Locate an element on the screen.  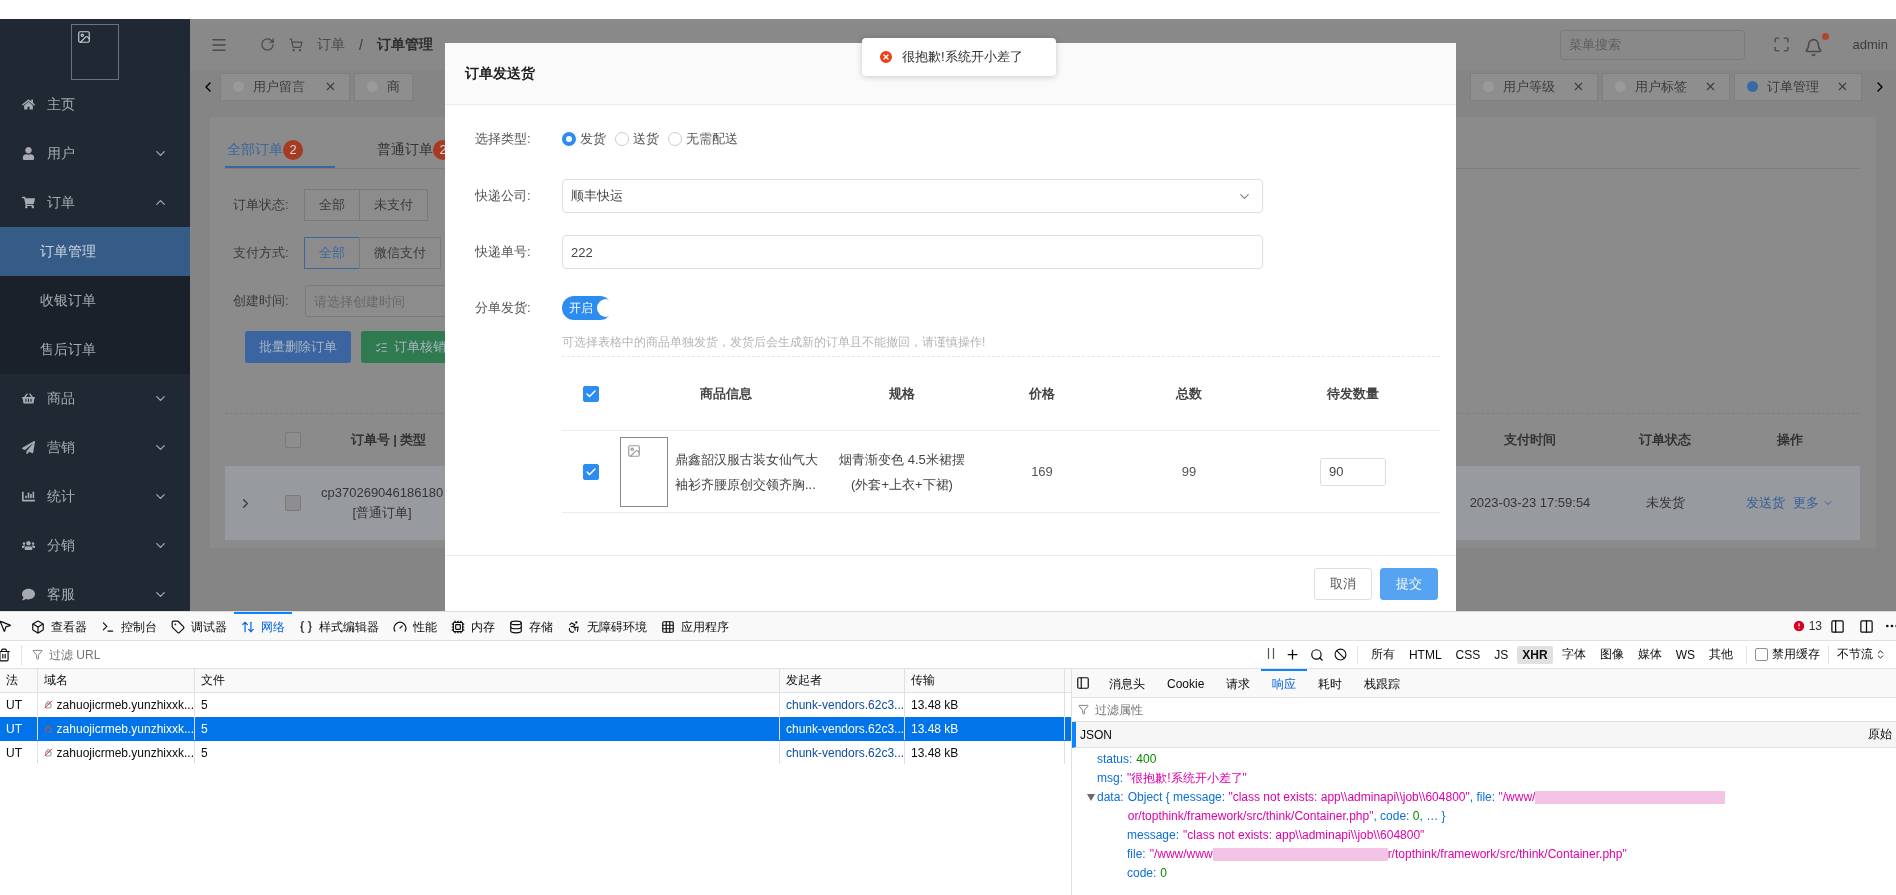
sidebar-item: 分销 is located at coordinates (95, 545).